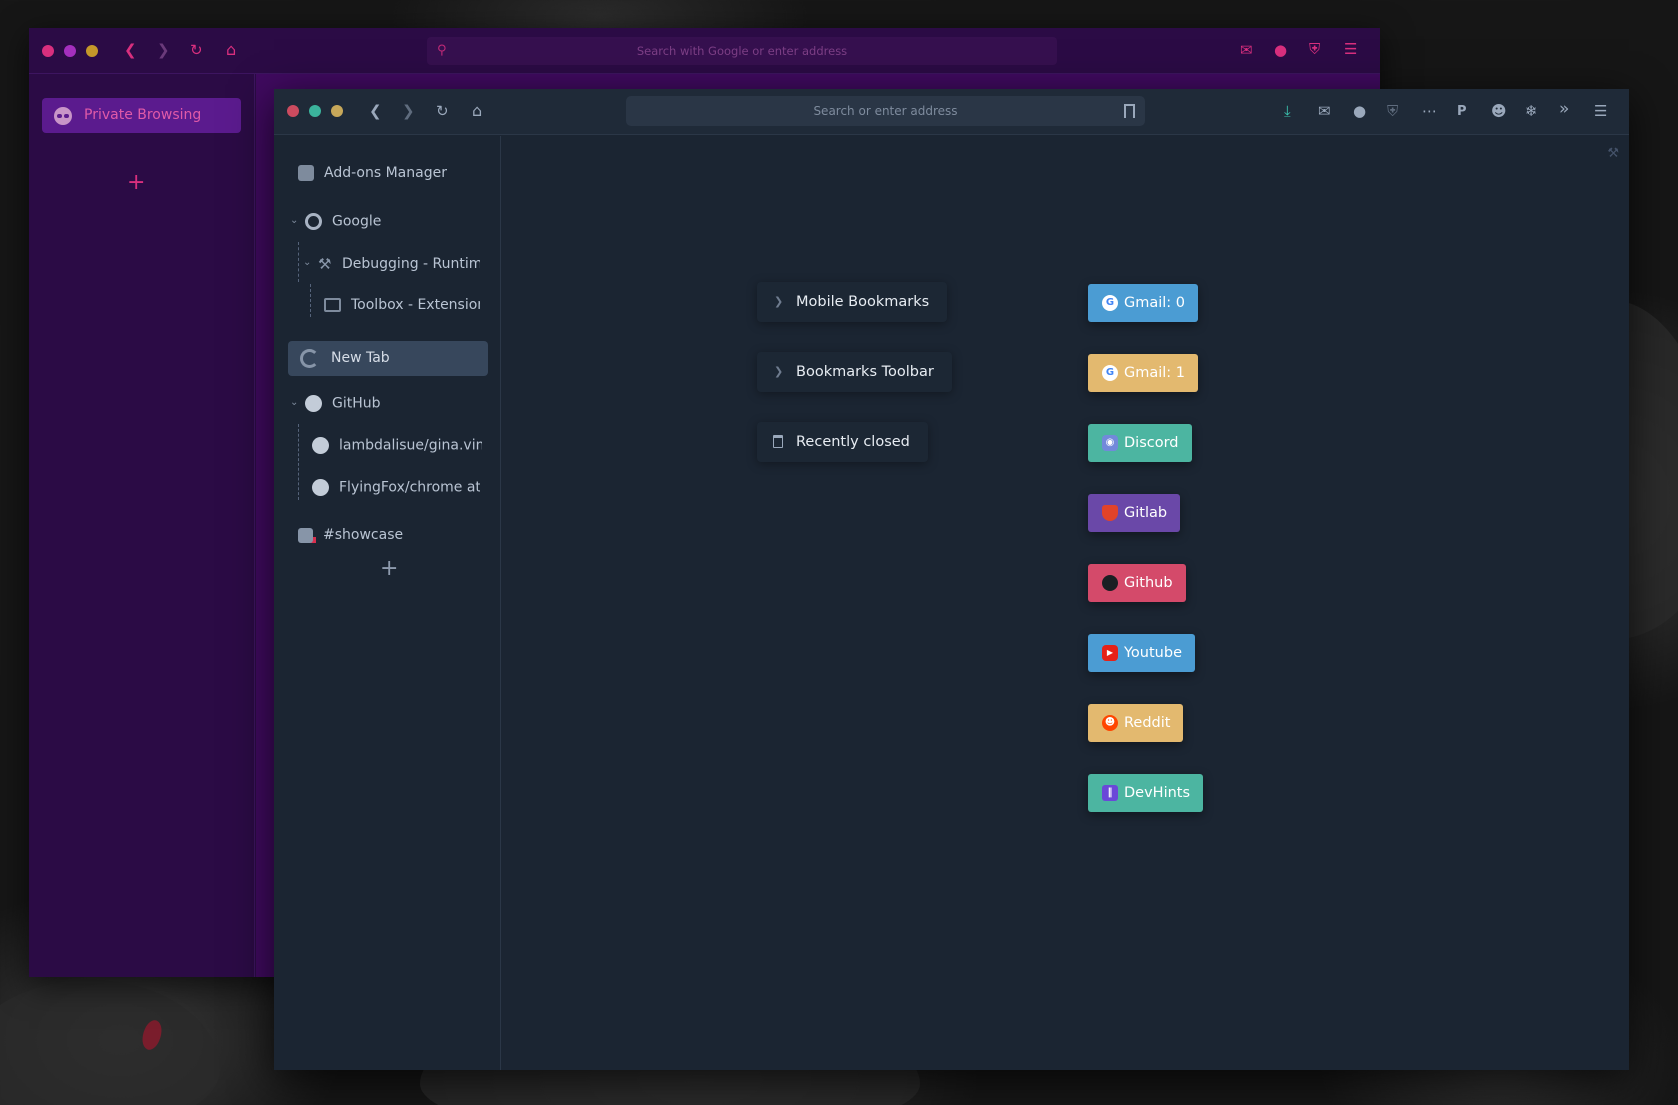  Describe the element at coordinates (1110, 513) in the screenshot. I see `gitlab-icon` at that location.